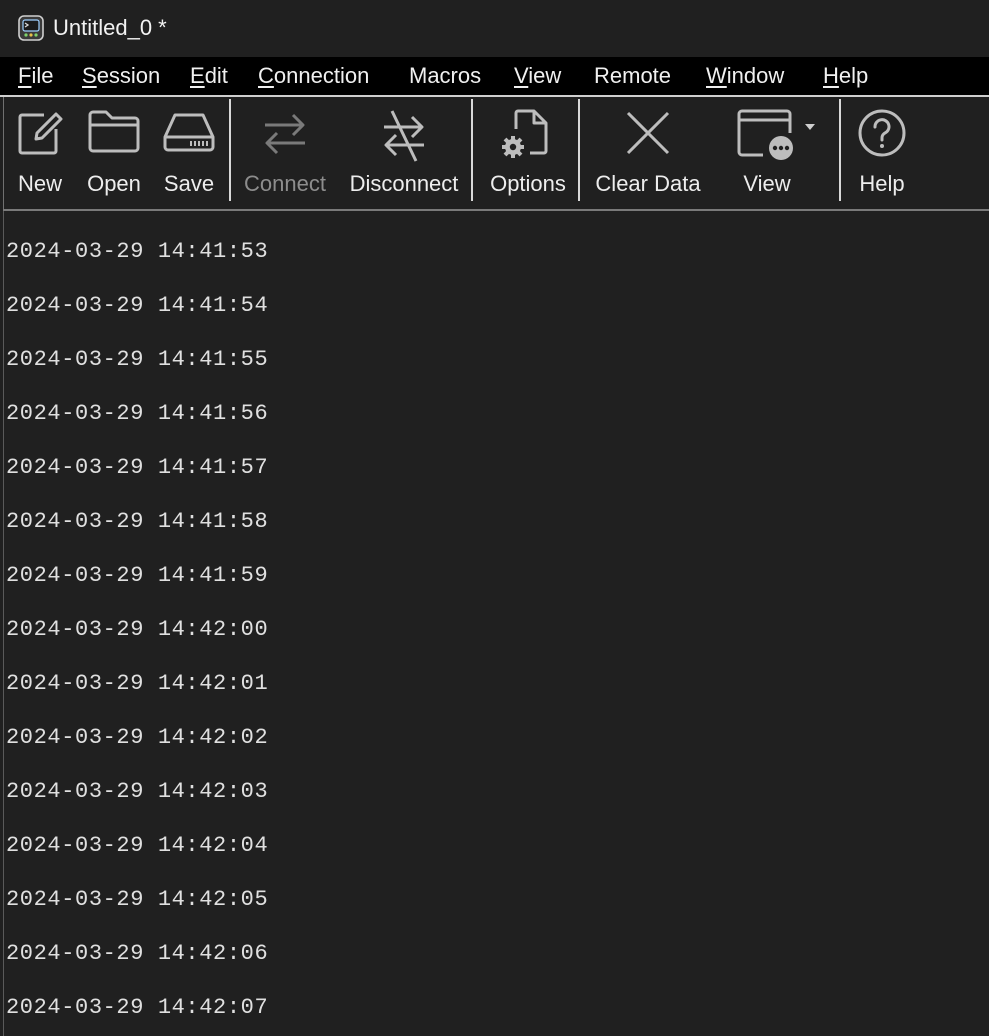 The image size is (989, 1036). Describe the element at coordinates (137, 737) in the screenshot. I see `terminal-line: 2024-03-29 14:42:02` at that location.